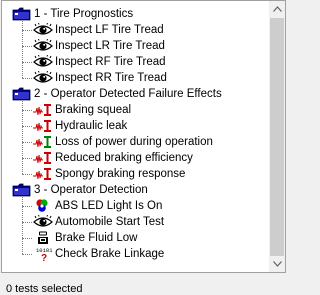 This screenshot has width=320, height=295. I want to click on tree-item-label: Inspect RR Tire Tread, so click(111, 78).